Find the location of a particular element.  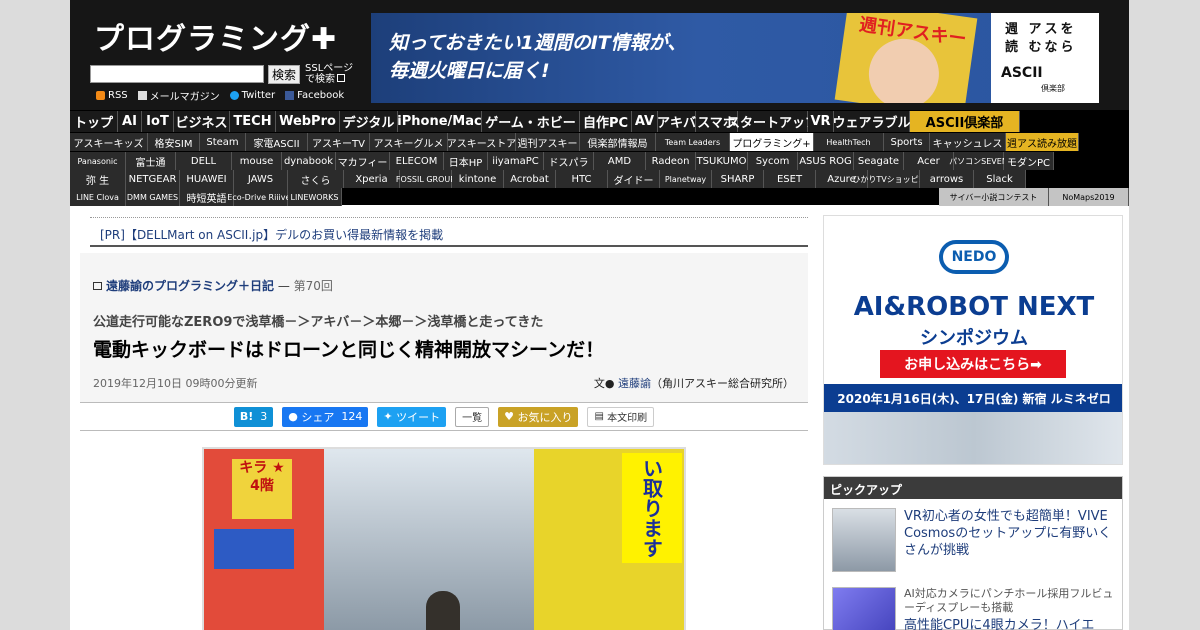

nav-item: 日本HP is located at coordinates (466, 161).